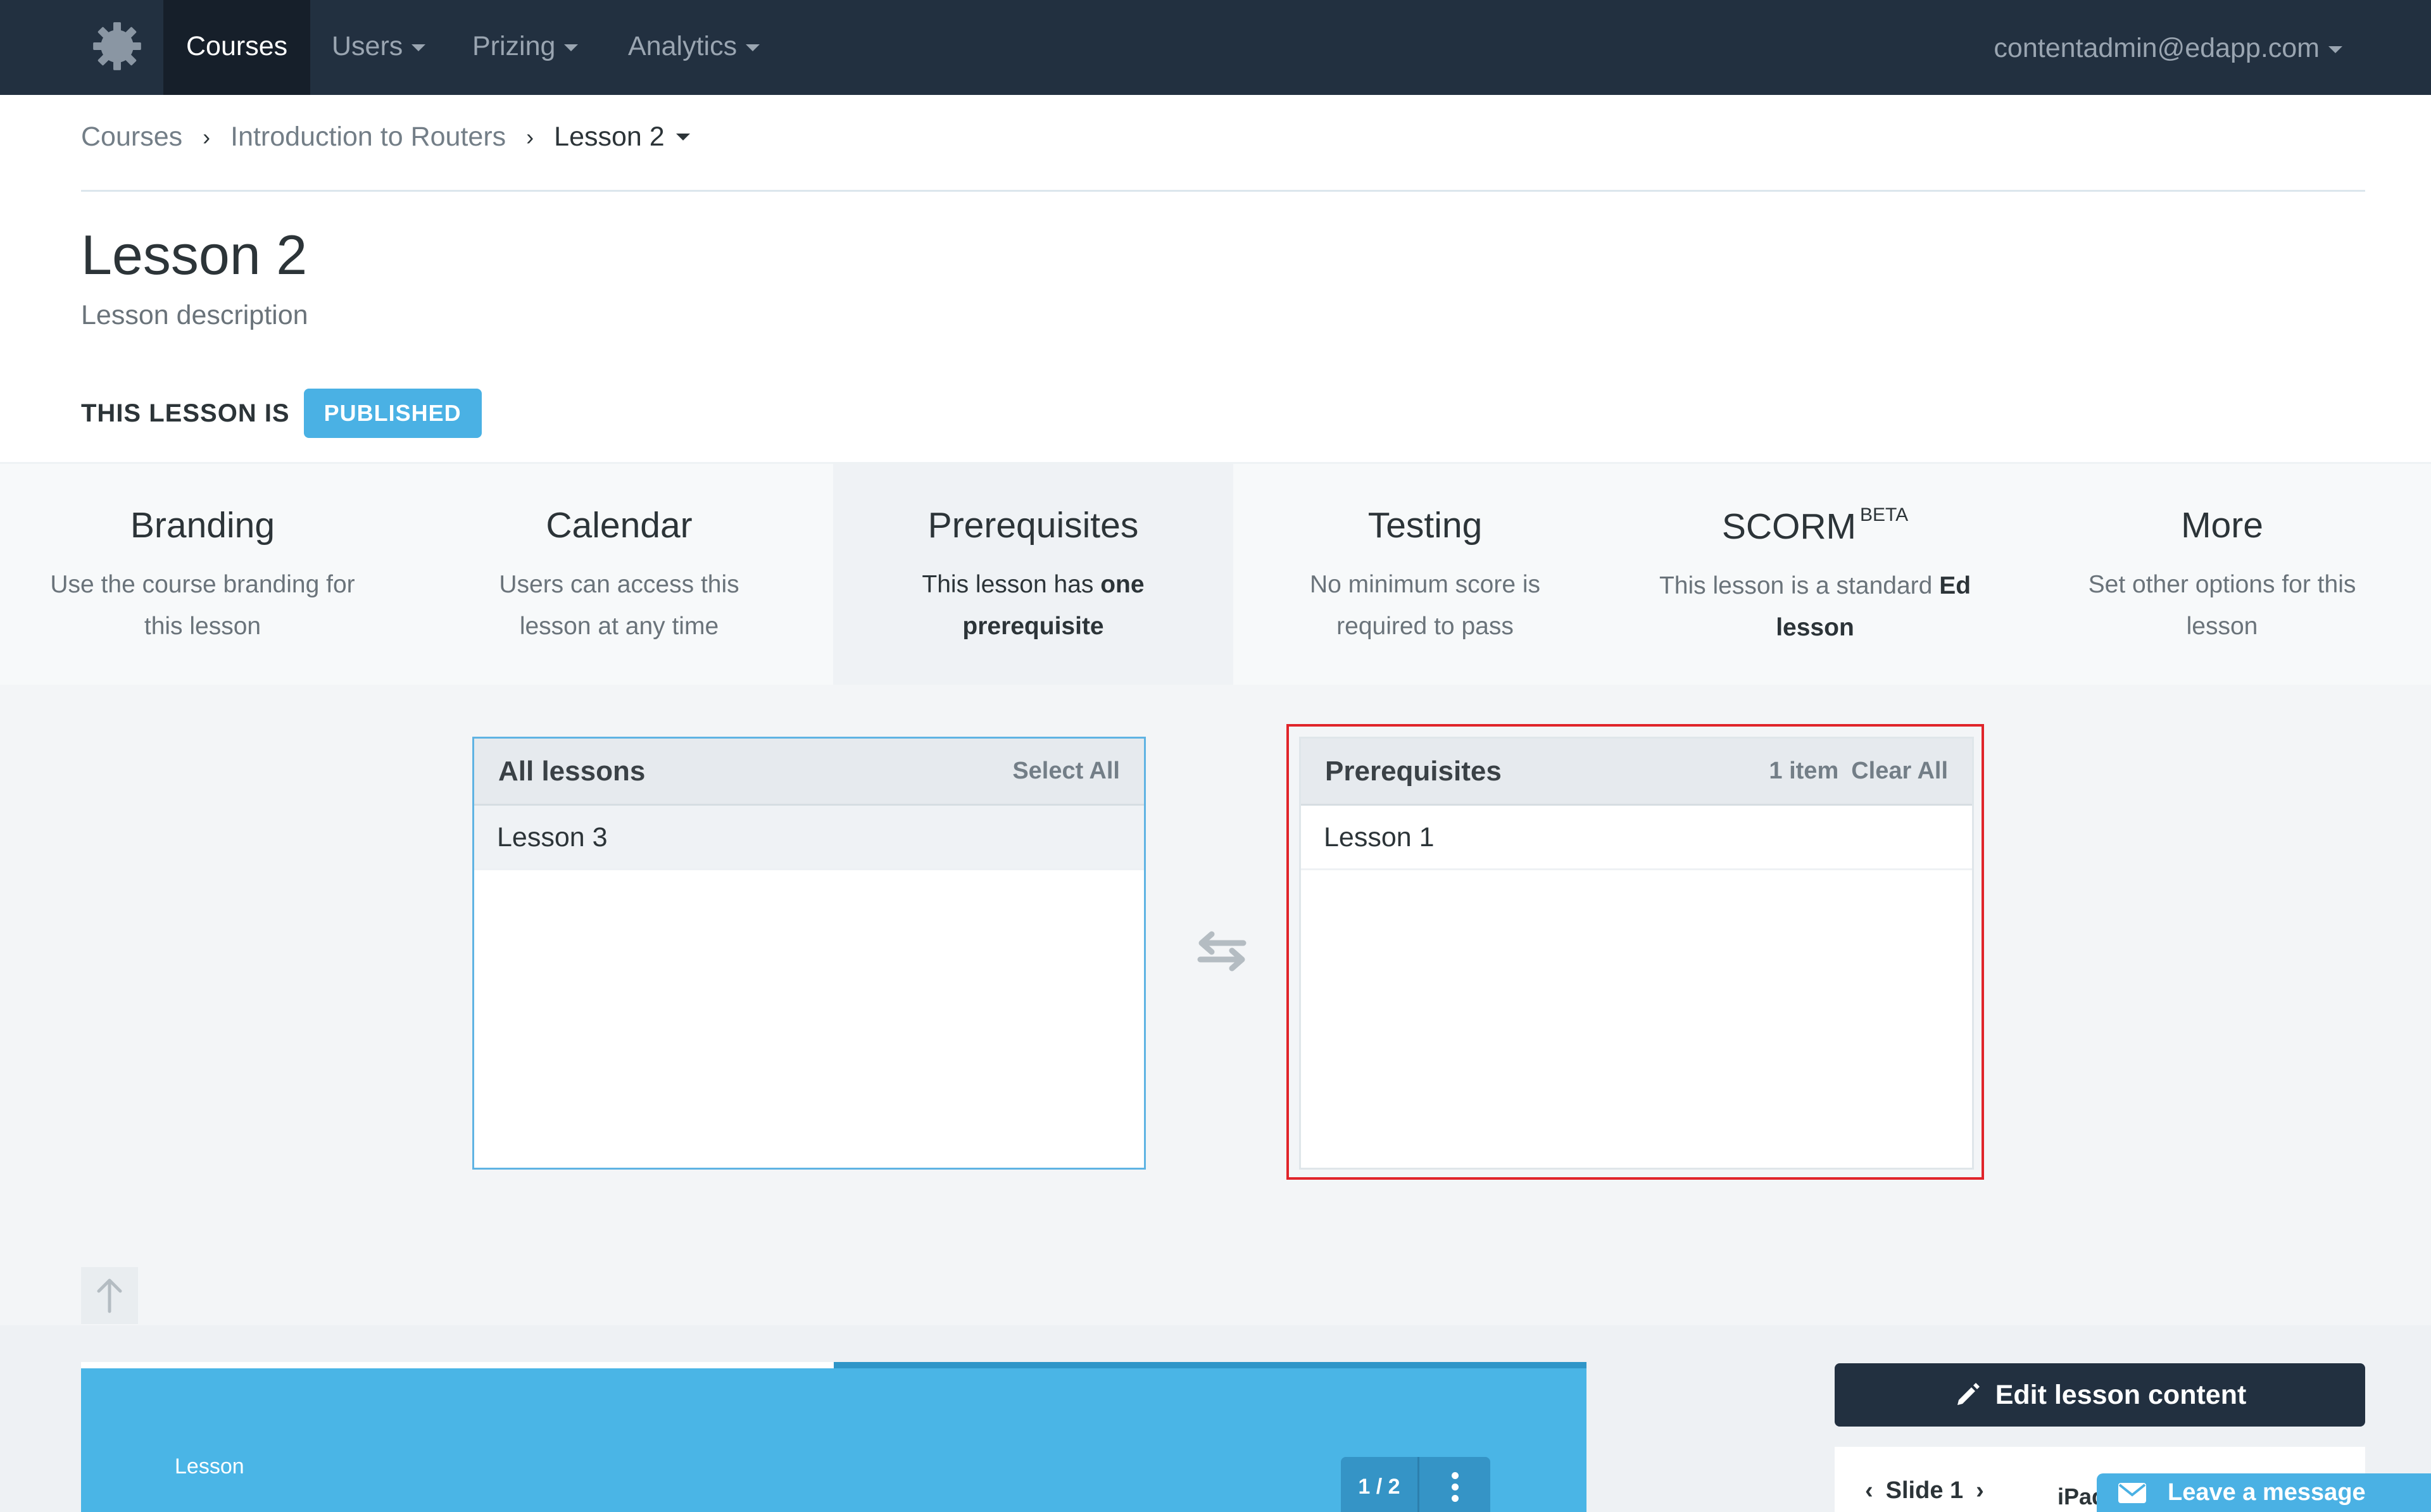 The height and width of the screenshot is (1512, 2431). I want to click on more-vertical-icon, so click(1454, 1484).